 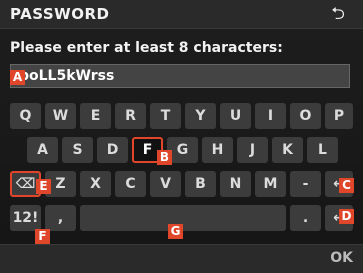 What do you see at coordinates (305, 184) in the screenshot?
I see `key-hyphen: -` at bounding box center [305, 184].